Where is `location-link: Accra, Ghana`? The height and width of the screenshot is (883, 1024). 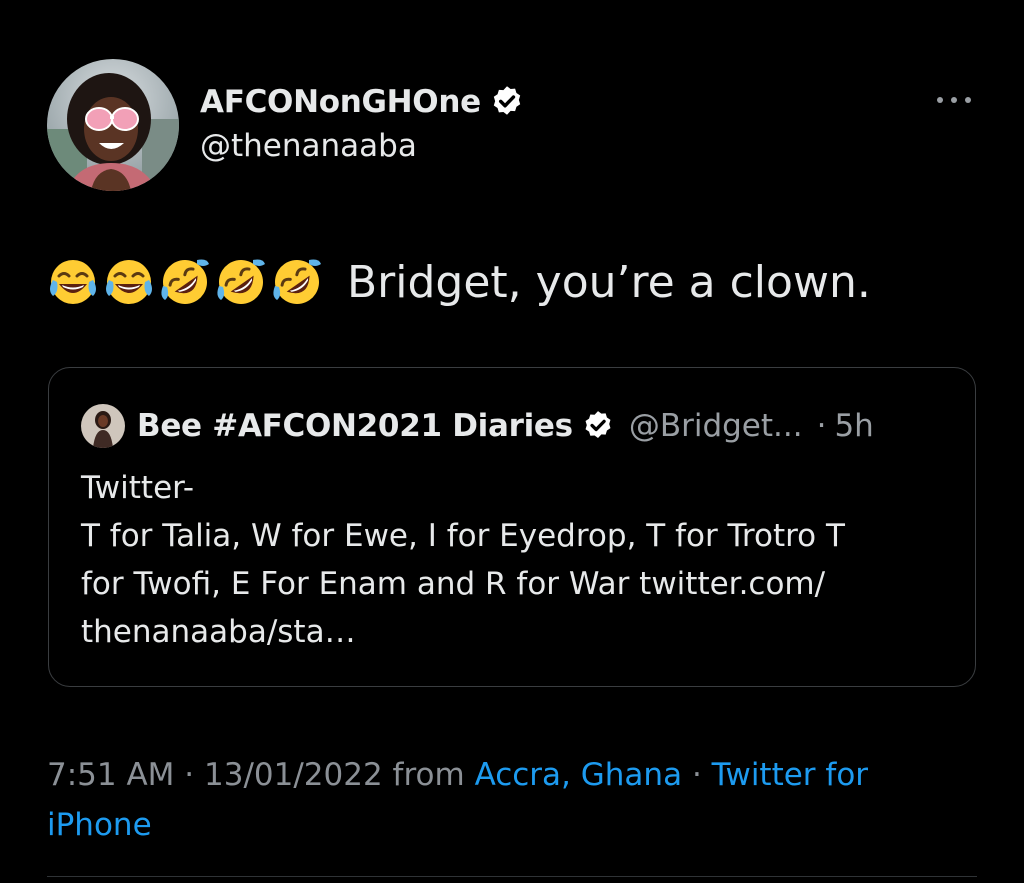 location-link: Accra, Ghana is located at coordinates (579, 775).